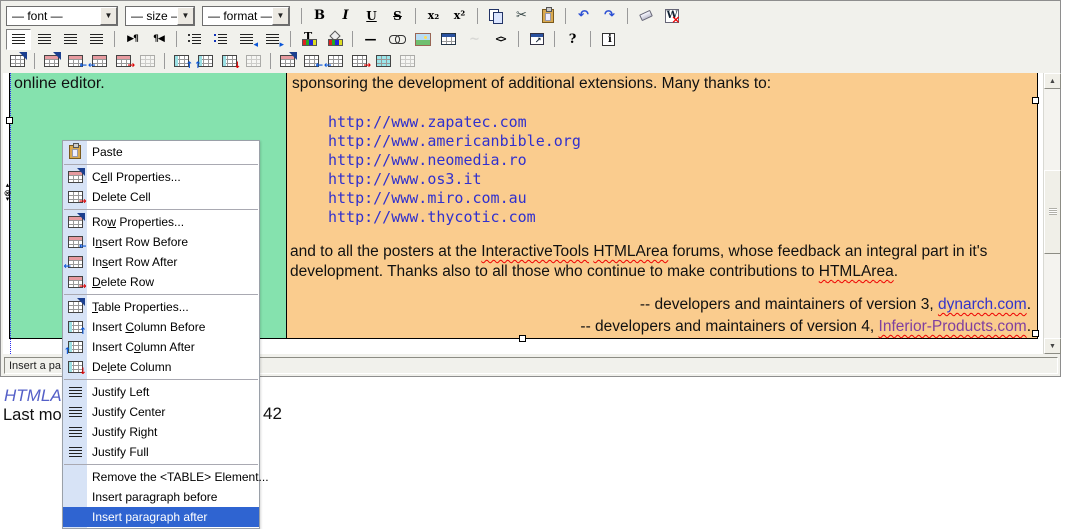  What do you see at coordinates (335, 60) in the screenshot?
I see `insert-cell-after-button: ←` at bounding box center [335, 60].